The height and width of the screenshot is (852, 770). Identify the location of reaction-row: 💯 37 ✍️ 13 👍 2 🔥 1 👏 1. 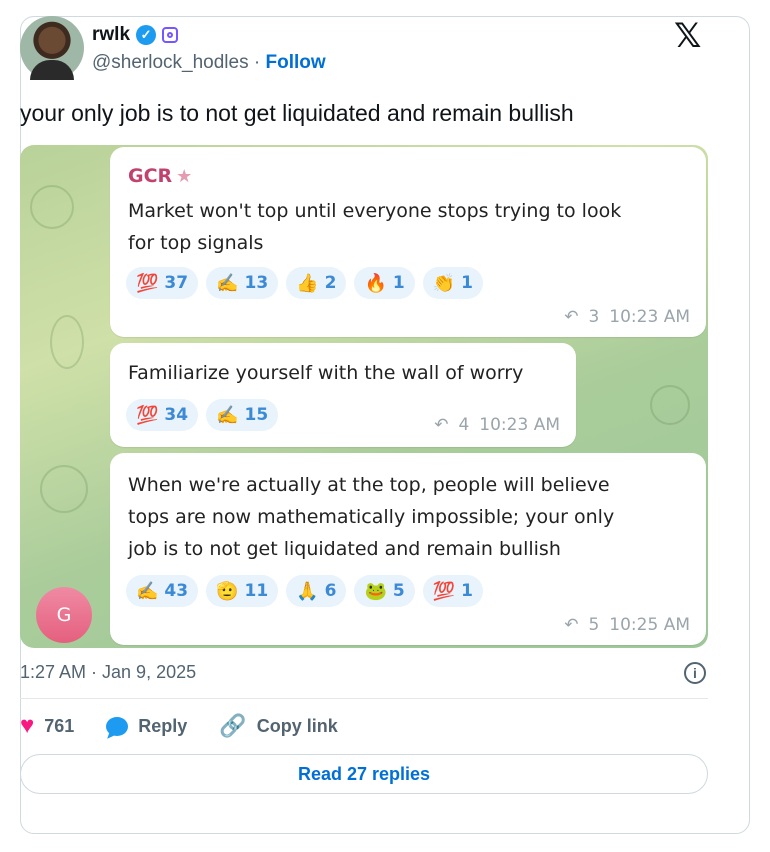
(304, 283).